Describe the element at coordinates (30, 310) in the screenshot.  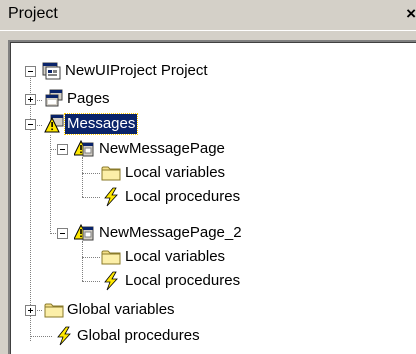
I see `global-variables-expand-toggle` at that location.